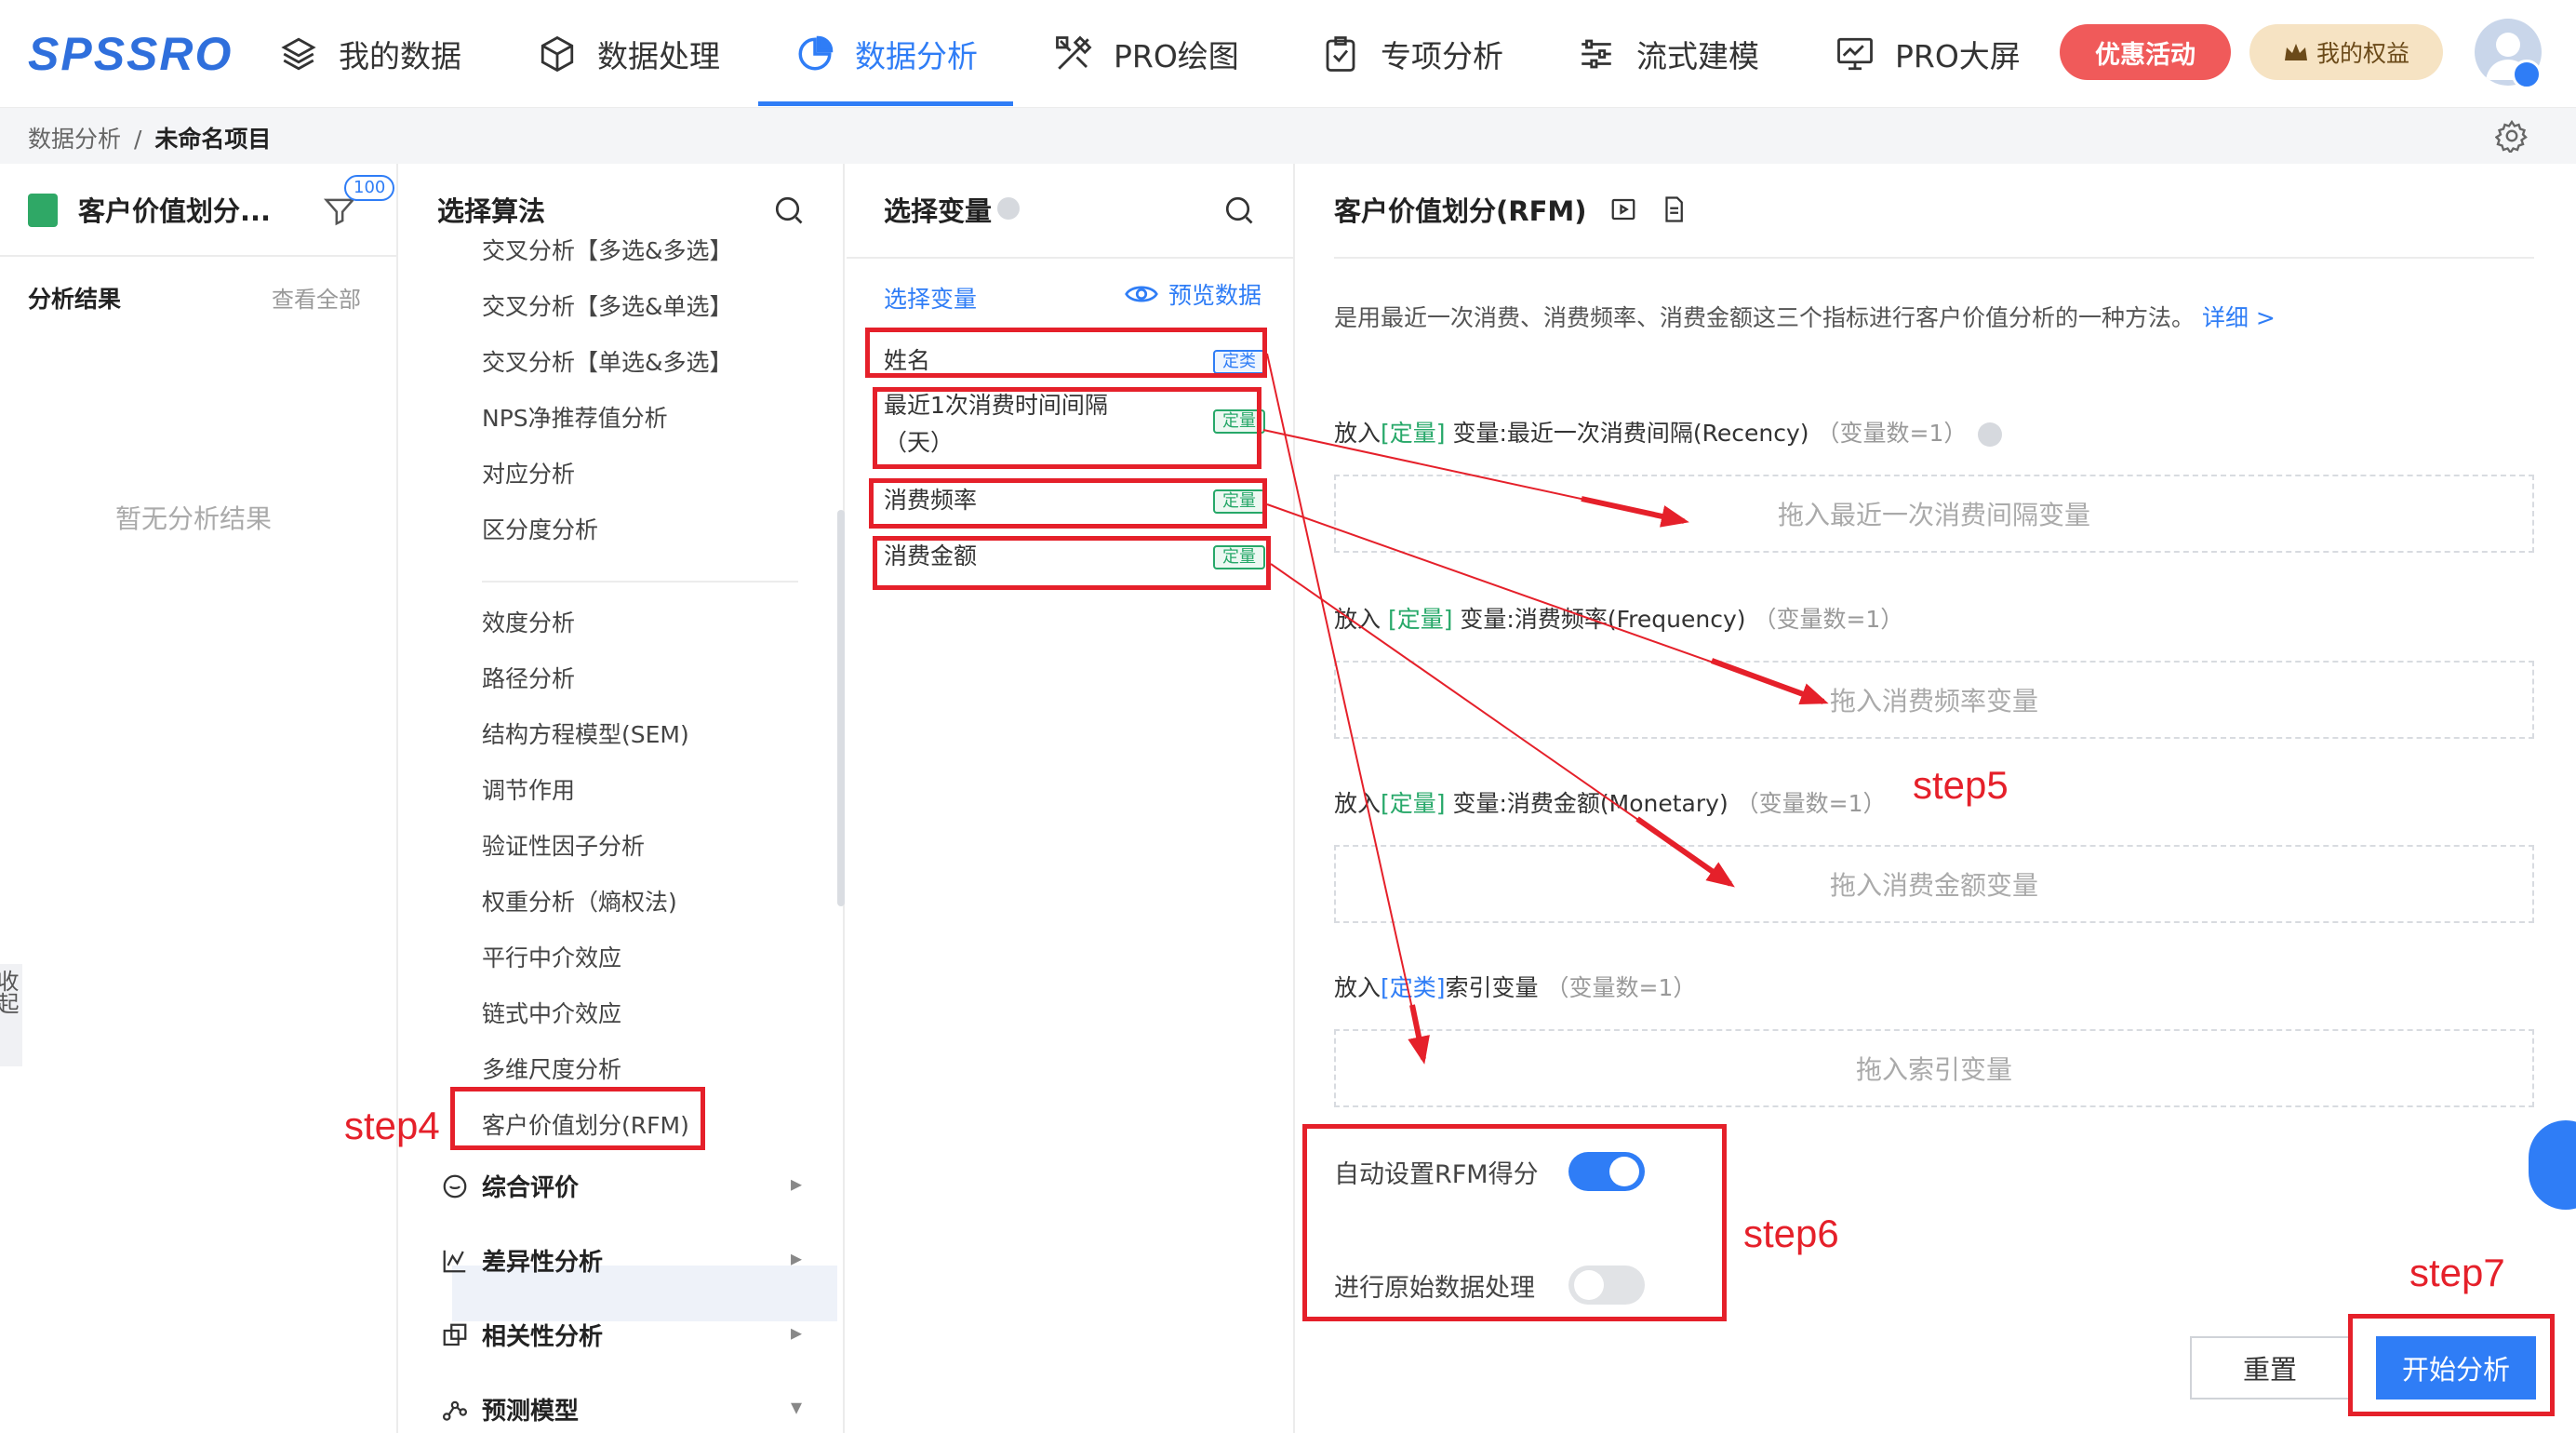 This screenshot has width=2576, height=1433. What do you see at coordinates (370, 54) in the screenshot?
I see `nav-my-data: 我的数据` at bounding box center [370, 54].